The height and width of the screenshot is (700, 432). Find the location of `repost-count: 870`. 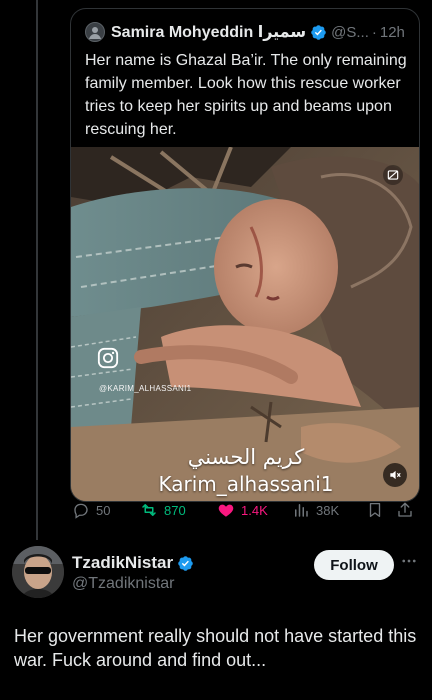

repost-count: 870 is located at coordinates (175, 510).